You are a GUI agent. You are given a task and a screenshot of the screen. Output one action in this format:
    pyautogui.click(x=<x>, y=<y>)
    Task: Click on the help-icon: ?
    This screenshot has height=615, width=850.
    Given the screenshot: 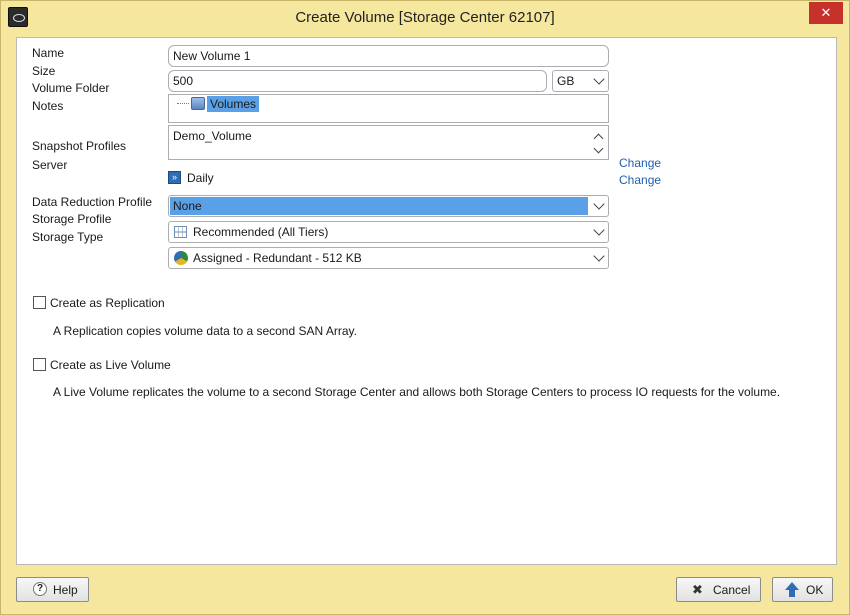 What is the action you would take?
    pyautogui.click(x=40, y=589)
    